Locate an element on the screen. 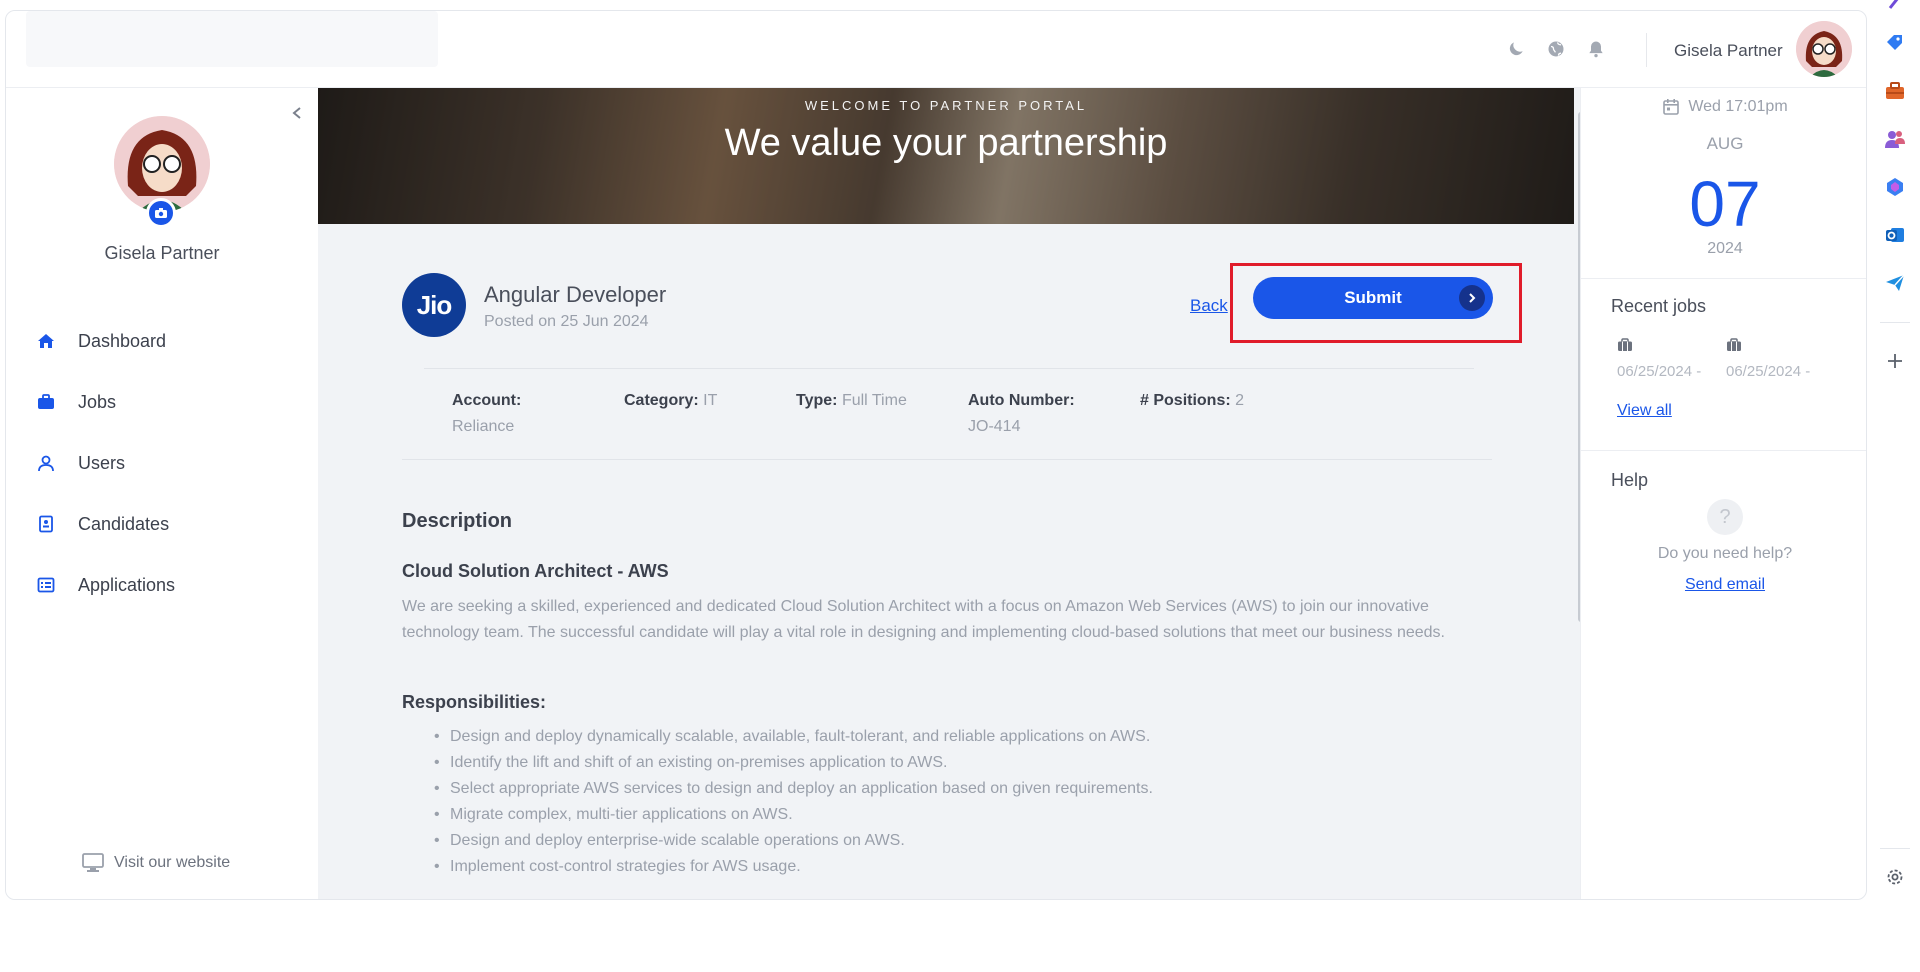 Image resolution: width=1920 pixels, height=972 pixels. header-avatar is located at coordinates (1824, 49).